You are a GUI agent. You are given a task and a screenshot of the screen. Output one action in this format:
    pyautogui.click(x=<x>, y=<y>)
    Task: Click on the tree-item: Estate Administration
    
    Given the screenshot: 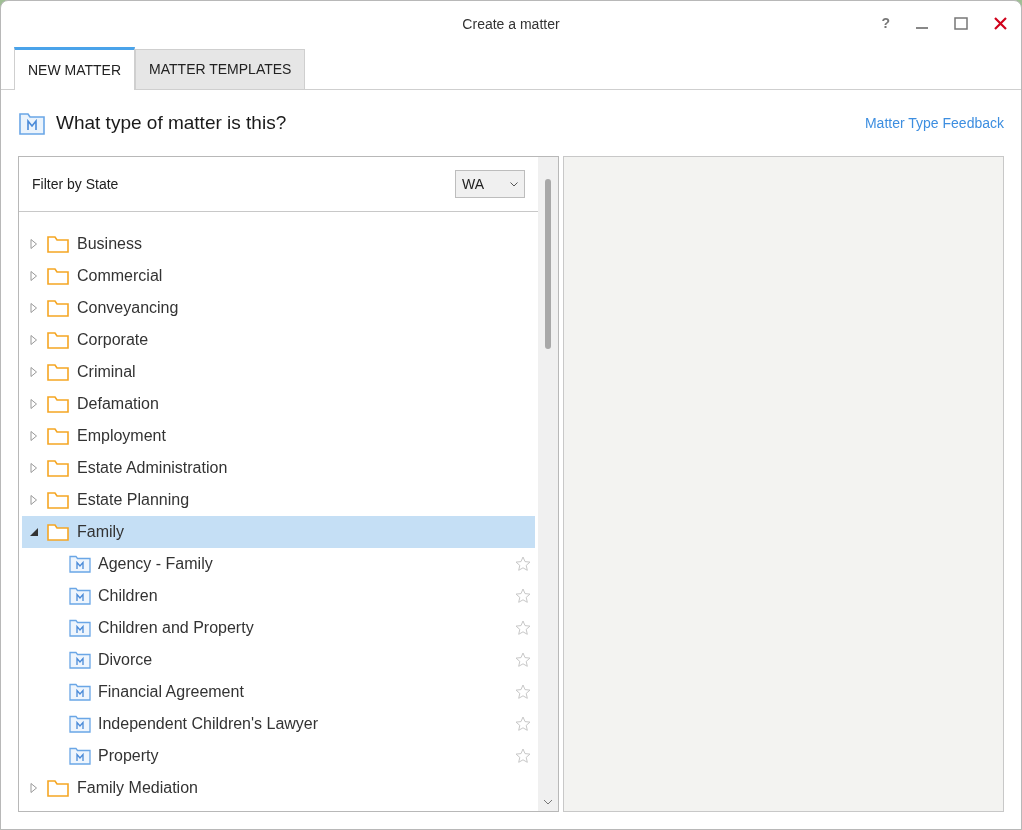 What is the action you would take?
    pyautogui.click(x=278, y=468)
    